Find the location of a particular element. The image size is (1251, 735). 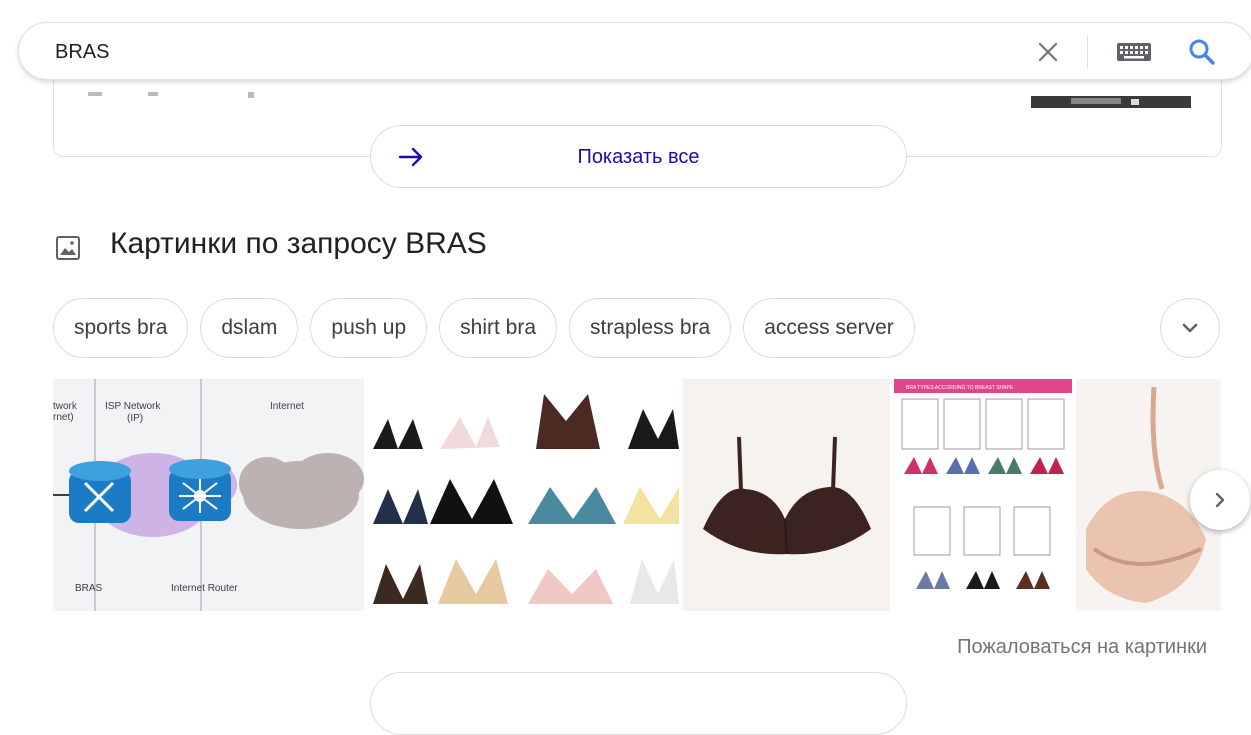

faded-text-fragment is located at coordinates (171, 95).